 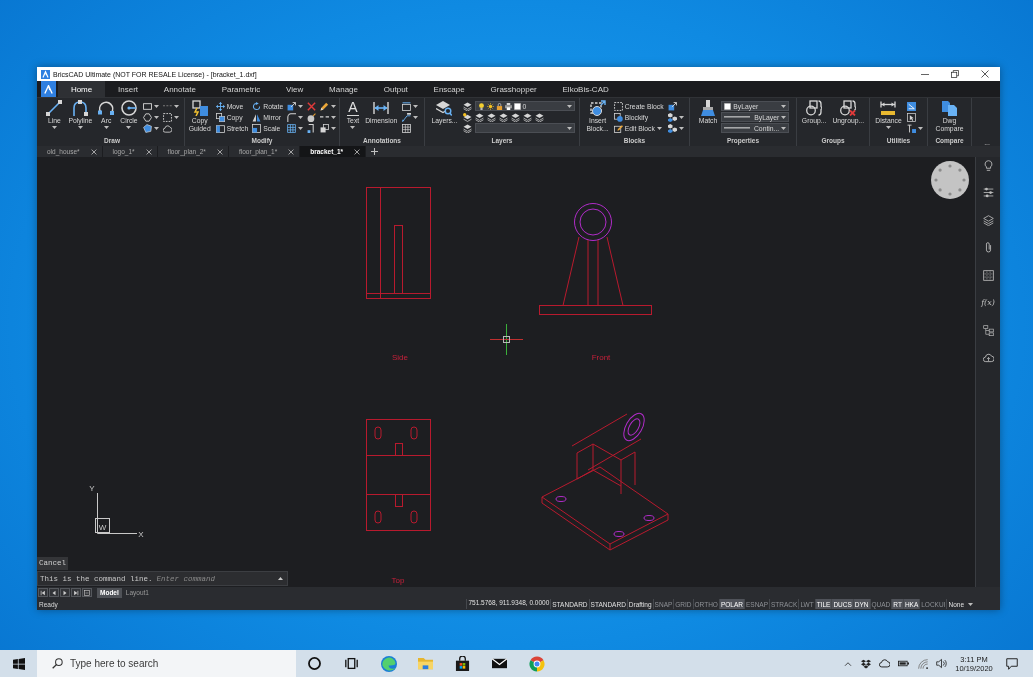 I want to click on arc-icon, so click(x=106, y=108).